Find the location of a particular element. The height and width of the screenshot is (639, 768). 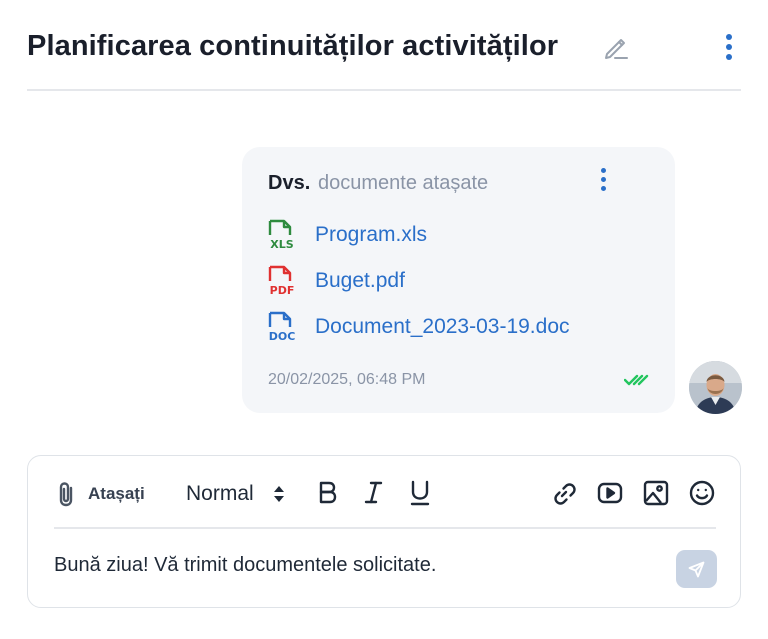

text-format-select: Normal is located at coordinates (238, 494).